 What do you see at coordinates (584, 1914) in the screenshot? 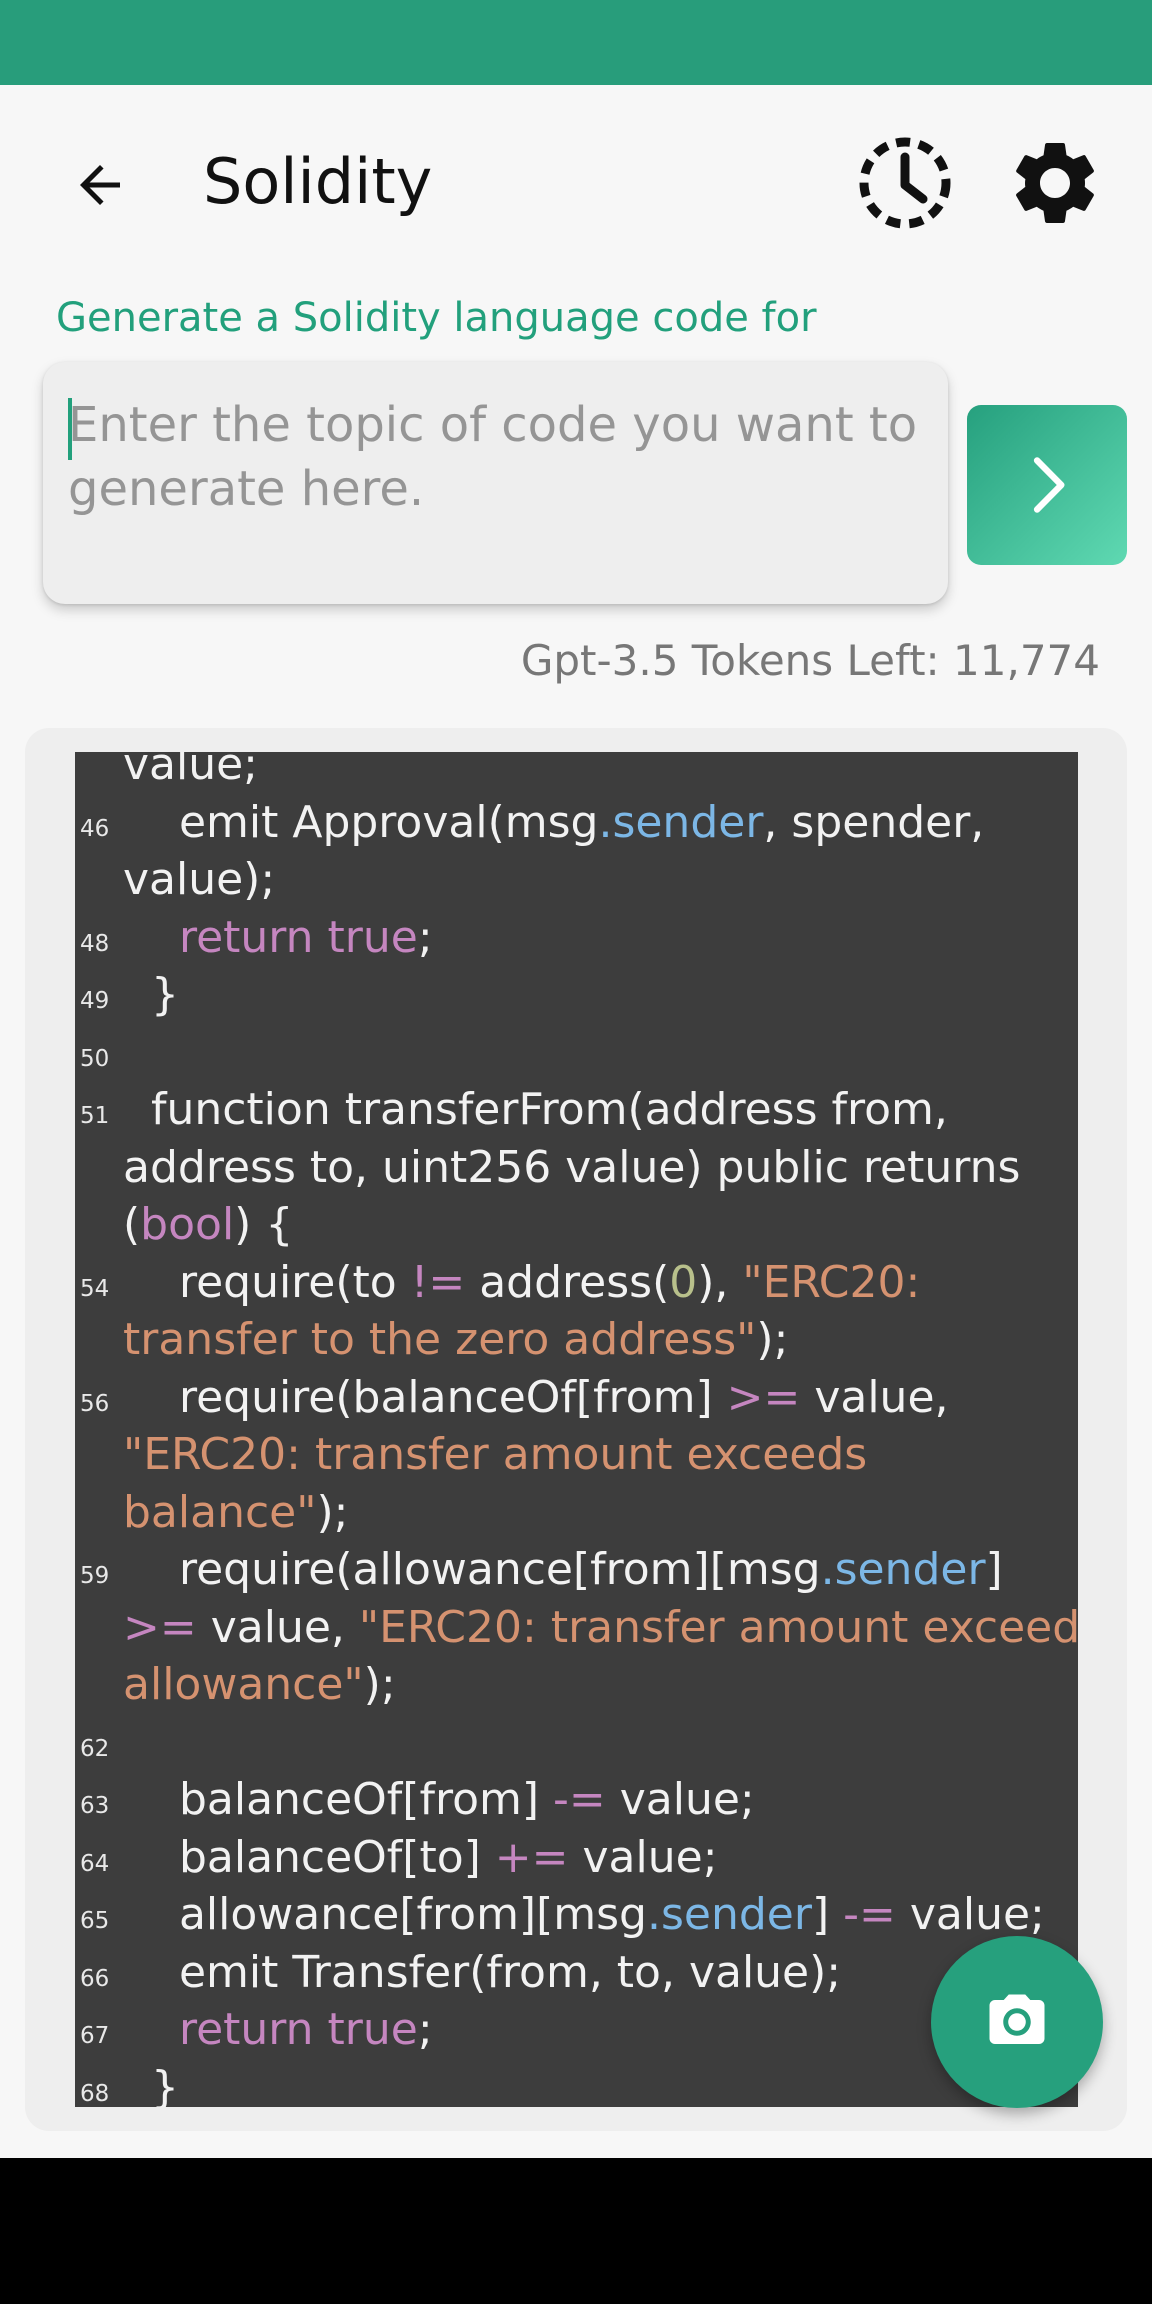
I see `code-line: allowance[from][msg.sender] -= value;` at bounding box center [584, 1914].